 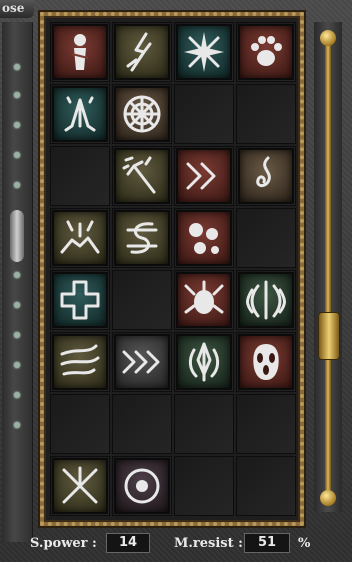 I want to click on totem-skill-icon, so click(x=80, y=52).